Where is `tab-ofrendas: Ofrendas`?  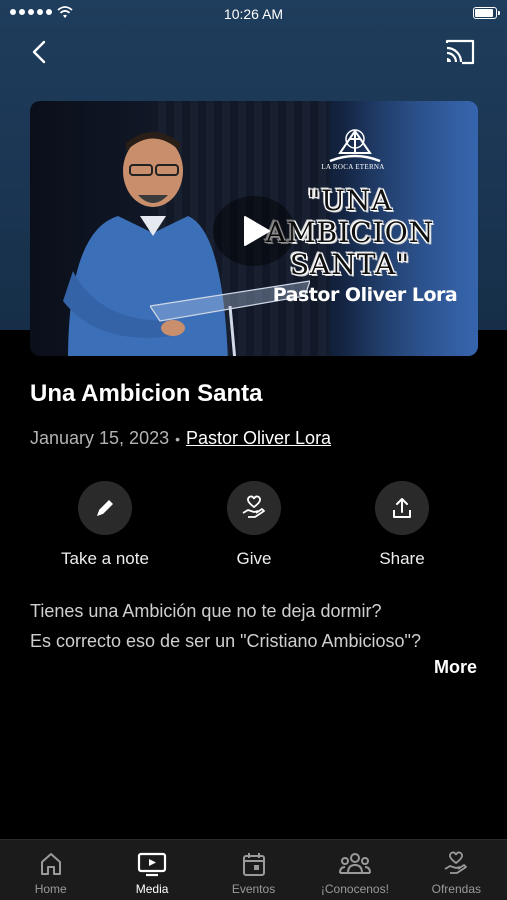
tab-ofrendas: Ofrendas is located at coordinates (456, 870).